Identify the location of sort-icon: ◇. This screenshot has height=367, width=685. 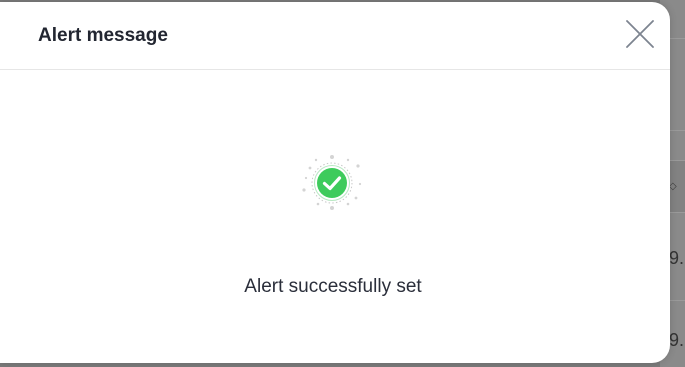
(673, 186).